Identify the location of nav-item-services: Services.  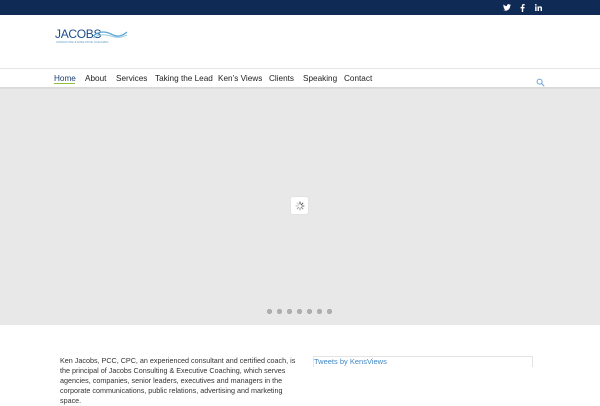
(131, 78).